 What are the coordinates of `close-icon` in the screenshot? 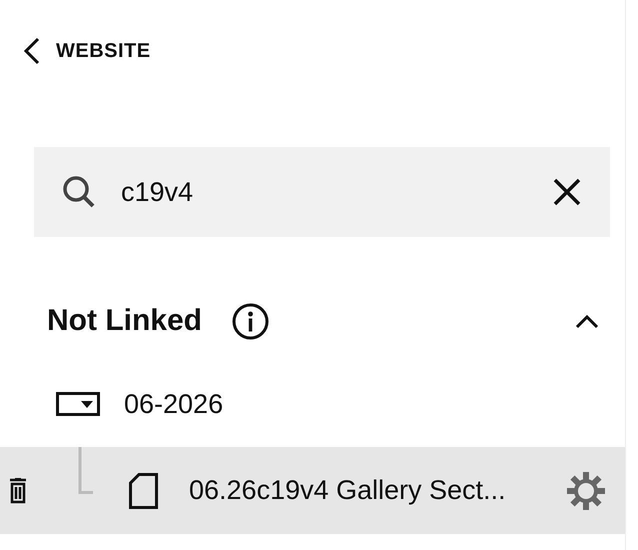 It's located at (567, 192).